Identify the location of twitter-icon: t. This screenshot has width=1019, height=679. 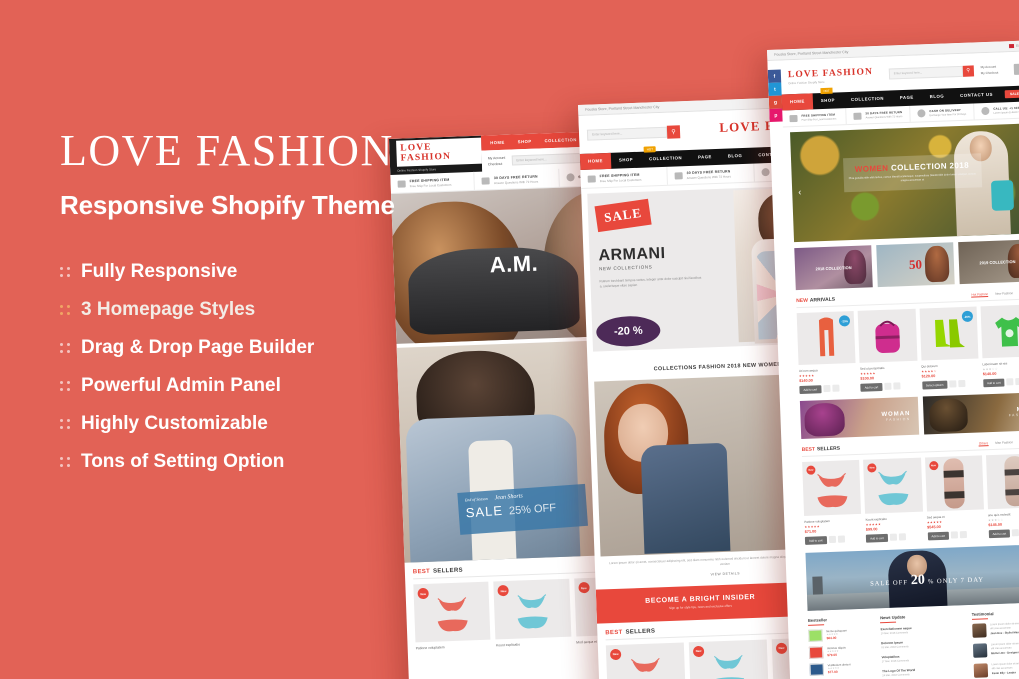
(775, 89).